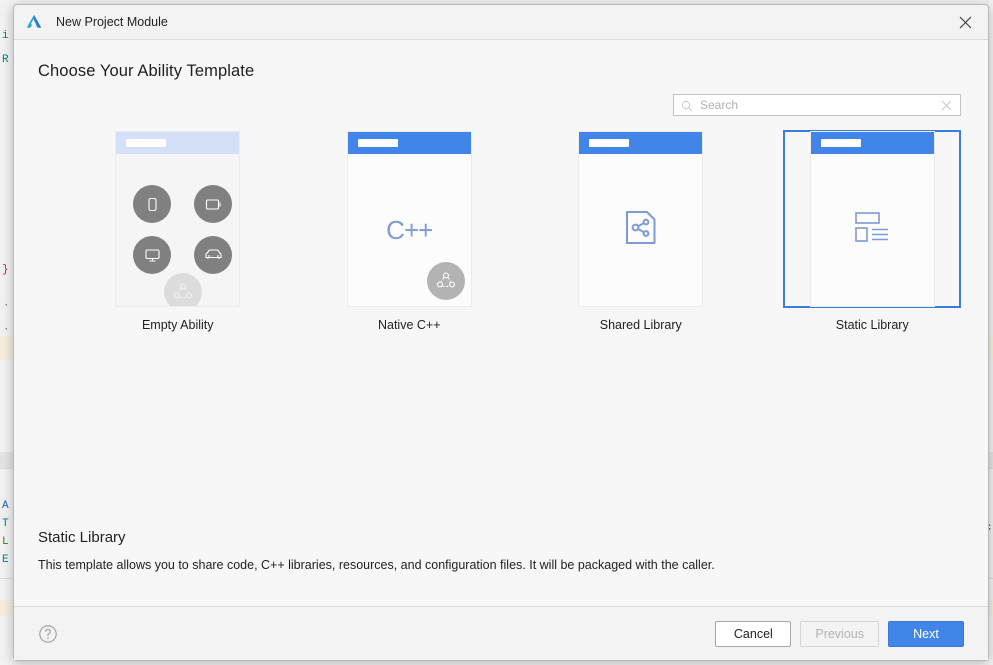 Image resolution: width=993 pixels, height=665 pixels. What do you see at coordinates (640, 325) in the screenshot?
I see `template-label: Shared Library` at bounding box center [640, 325].